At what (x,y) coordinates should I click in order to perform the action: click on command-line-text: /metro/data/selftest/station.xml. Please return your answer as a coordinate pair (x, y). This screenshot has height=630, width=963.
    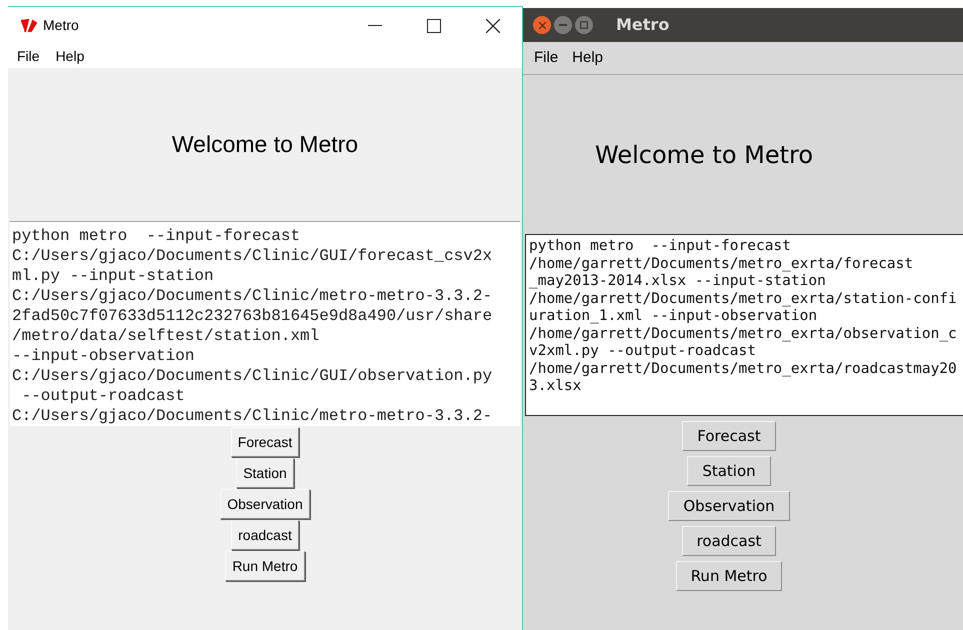
    Looking at the image, I should click on (166, 336).